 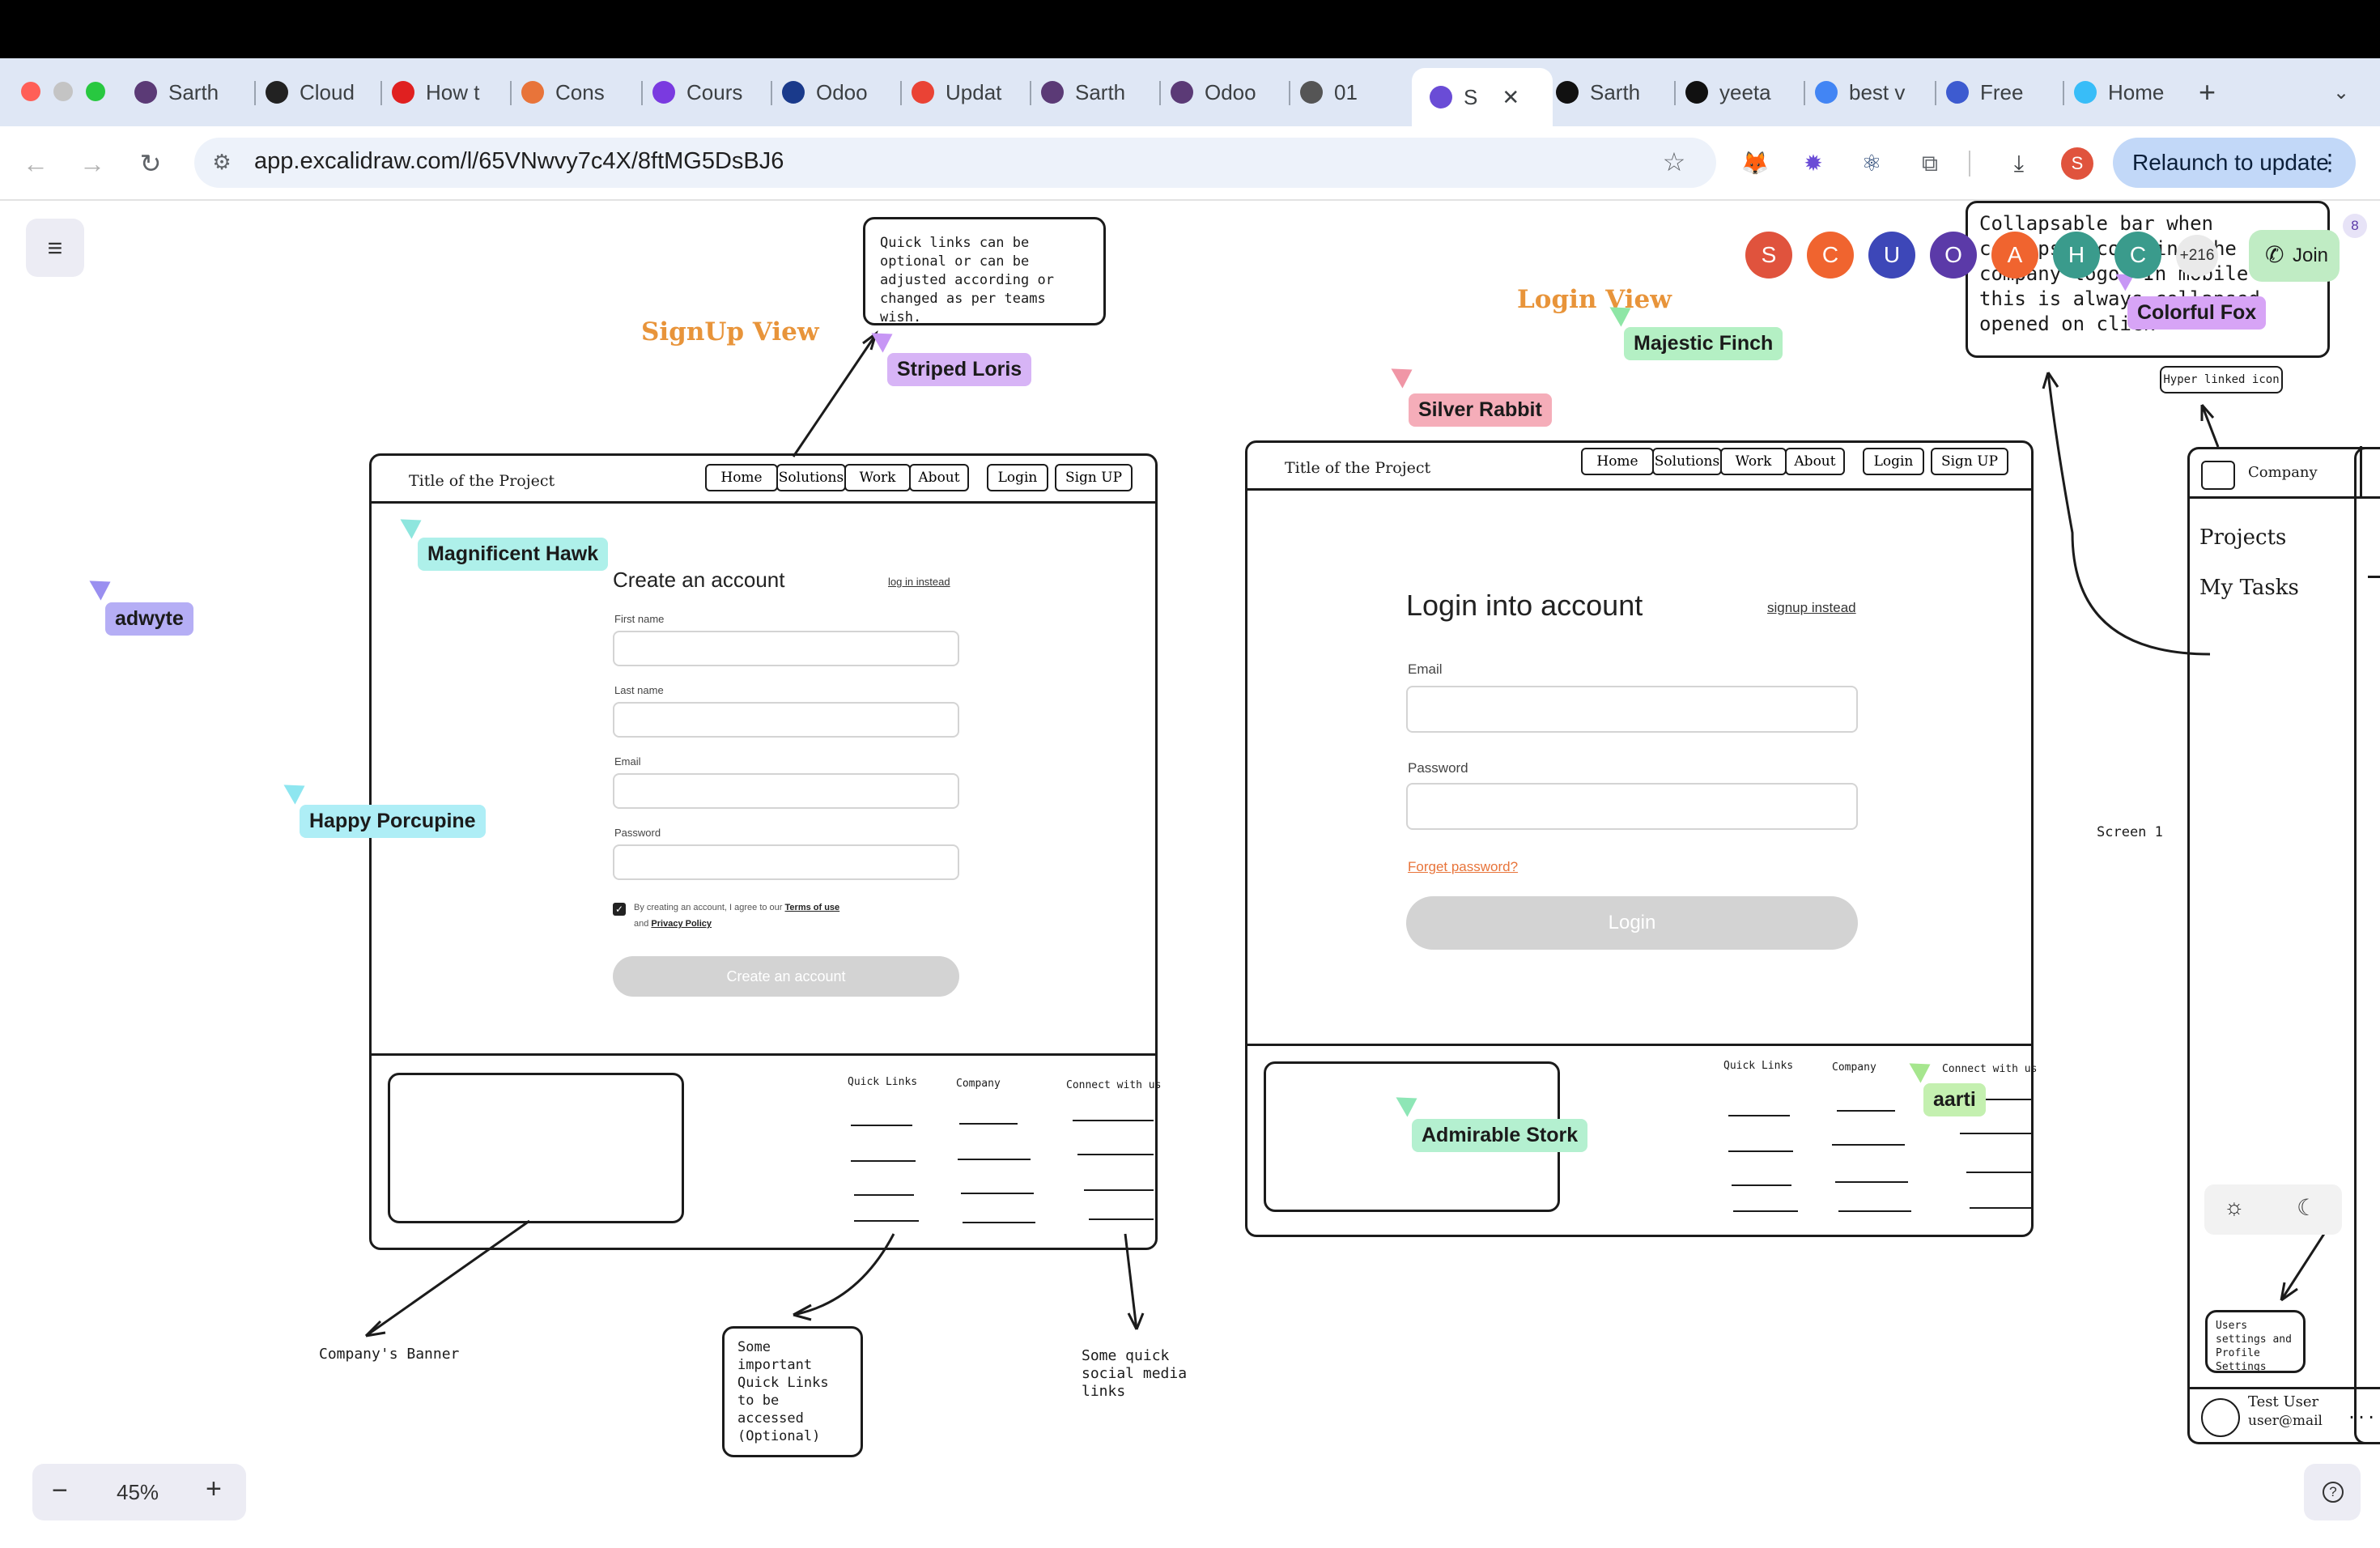 I want to click on company-logo-icon, so click(x=2218, y=476).